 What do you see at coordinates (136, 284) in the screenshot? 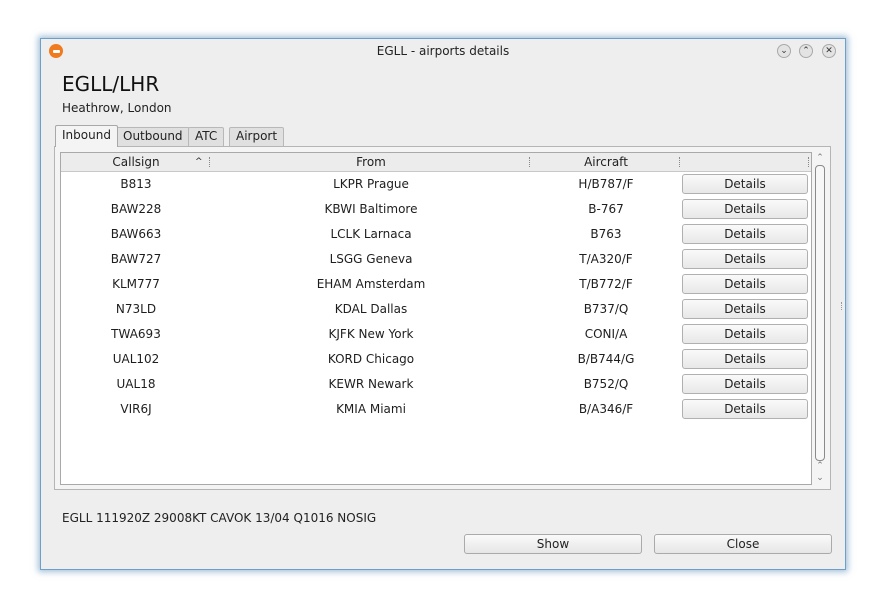
I see `callsign-cell: KLM777` at bounding box center [136, 284].